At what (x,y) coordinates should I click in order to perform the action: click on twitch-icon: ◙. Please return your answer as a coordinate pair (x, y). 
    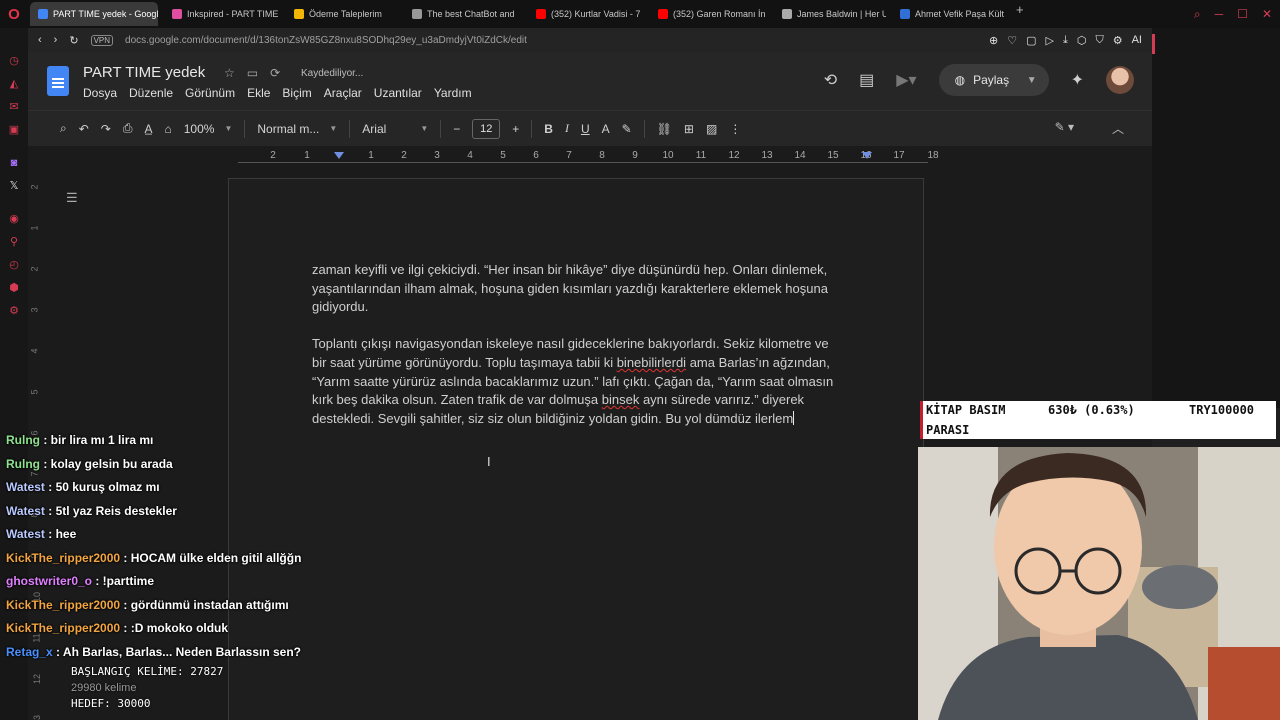
    Looking at the image, I should click on (14, 163).